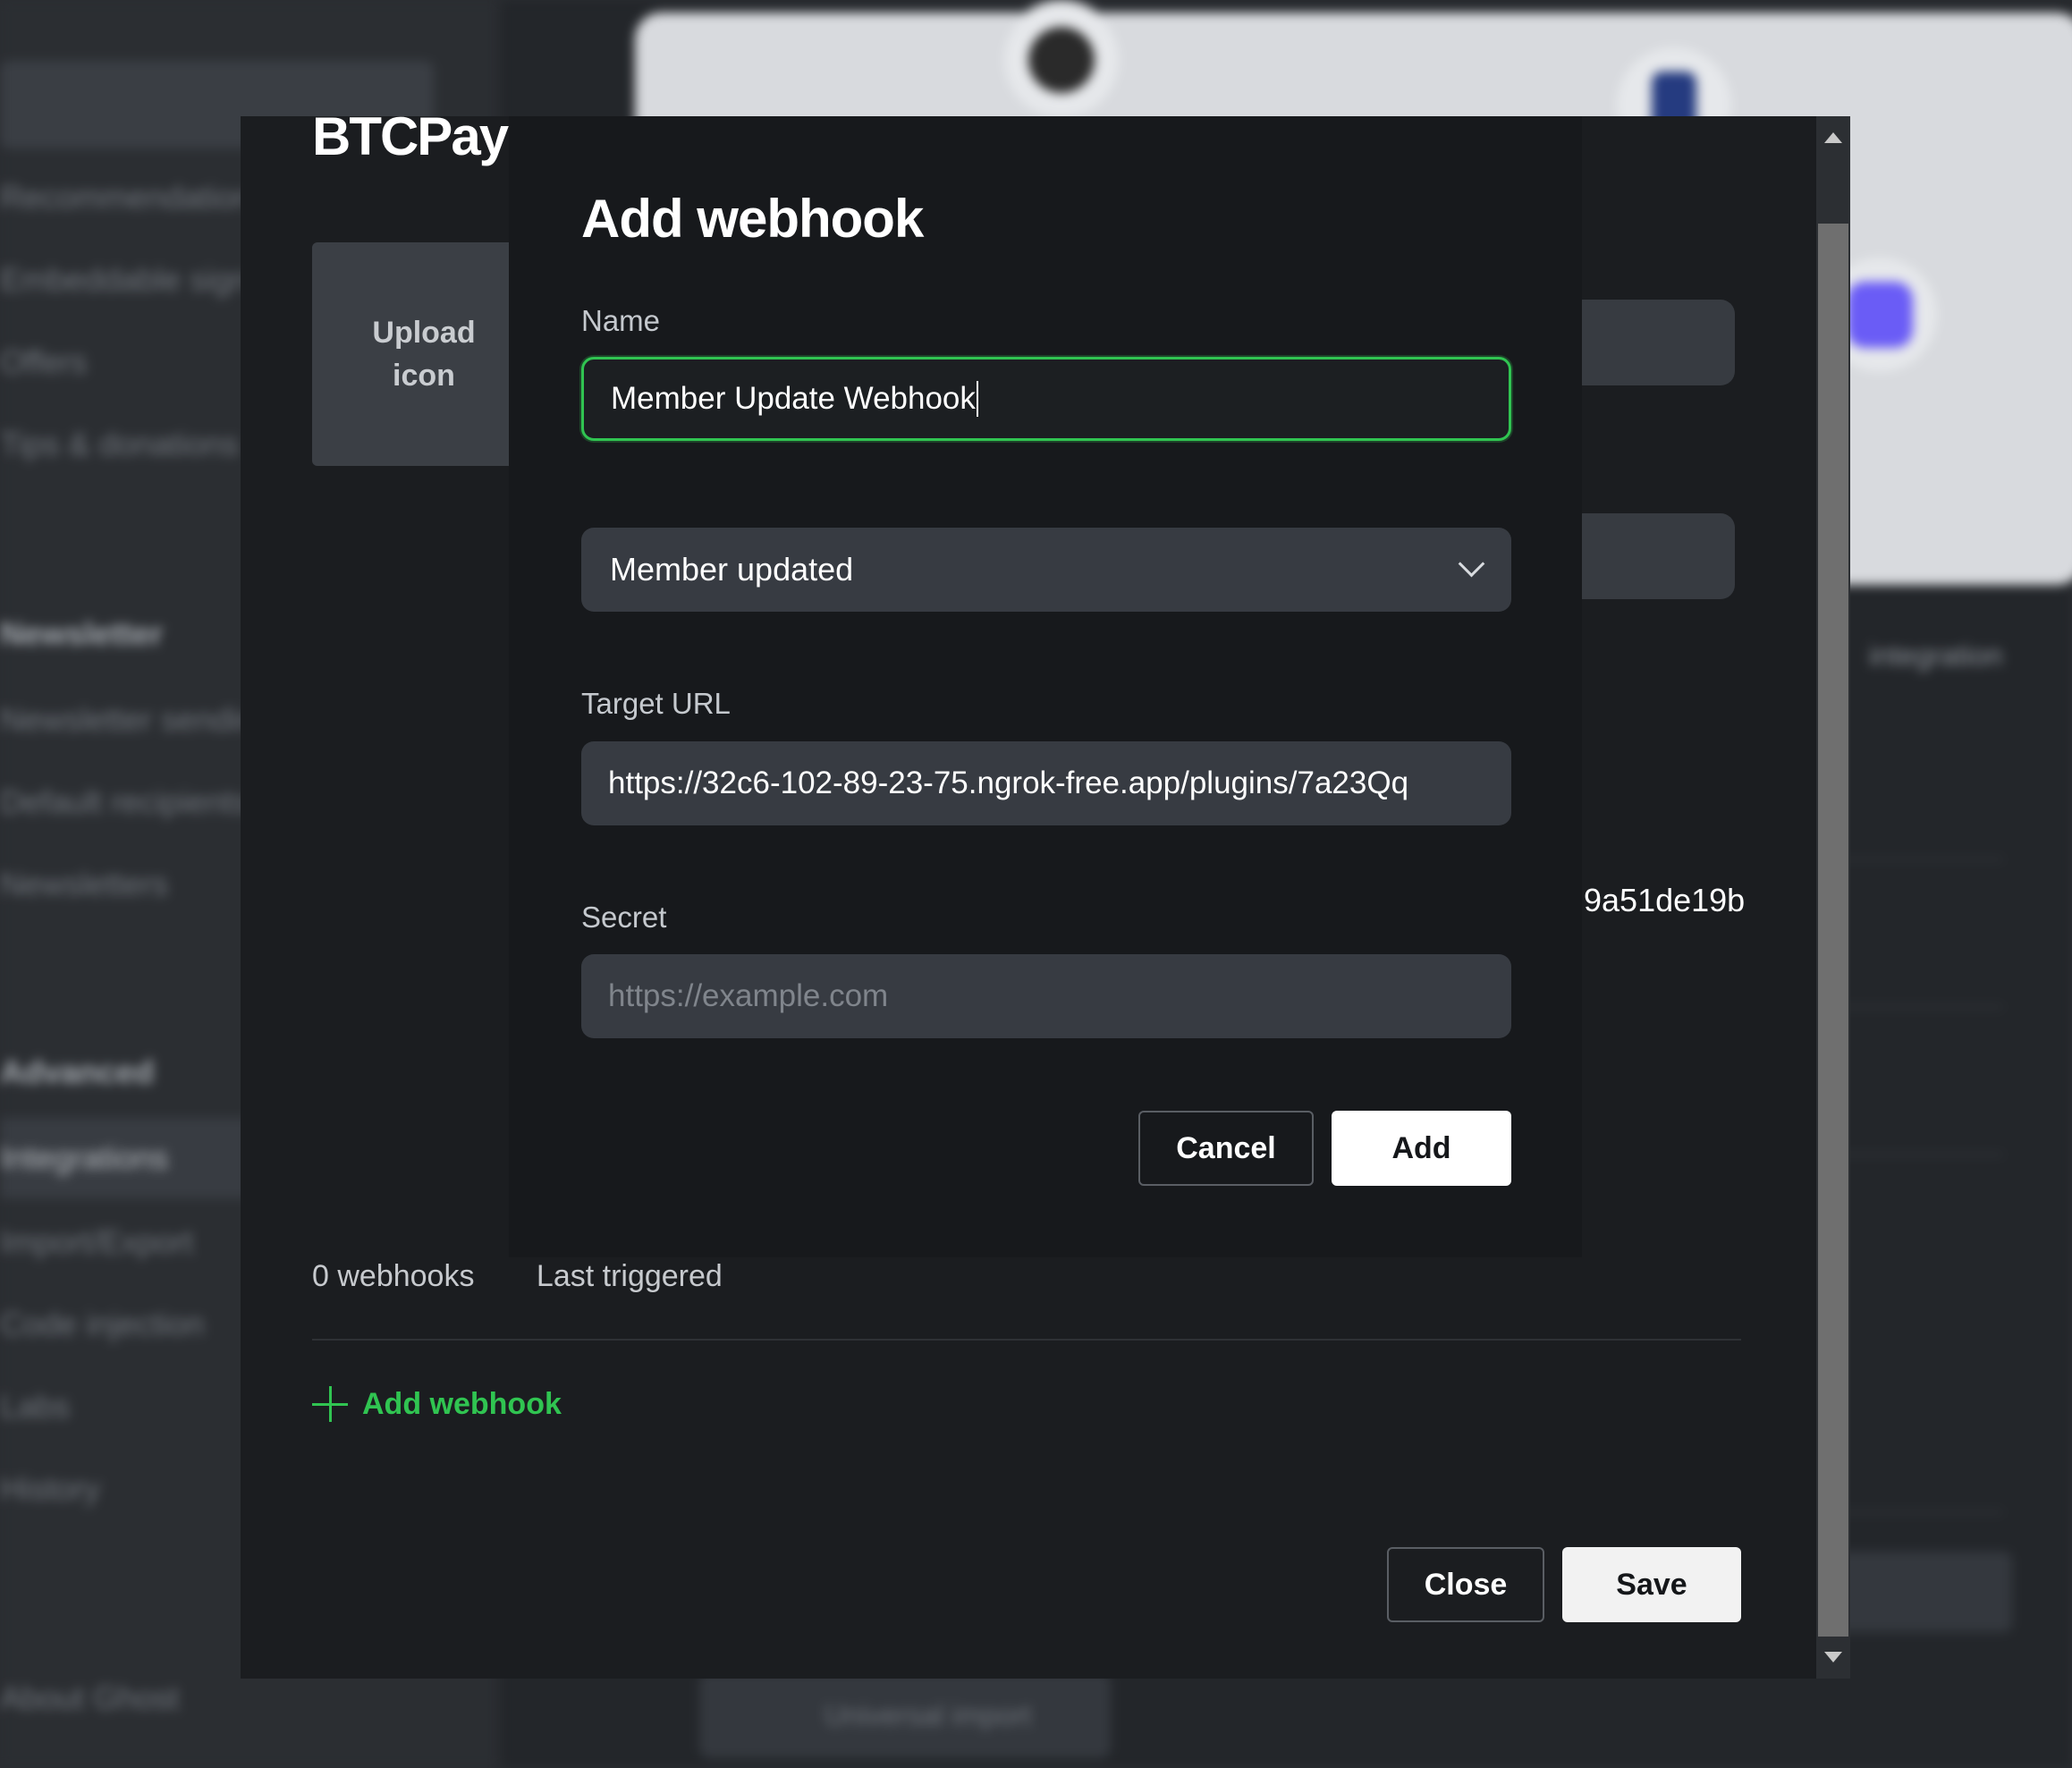  What do you see at coordinates (905, 1715) in the screenshot?
I see `universal-import-button: Universal import` at bounding box center [905, 1715].